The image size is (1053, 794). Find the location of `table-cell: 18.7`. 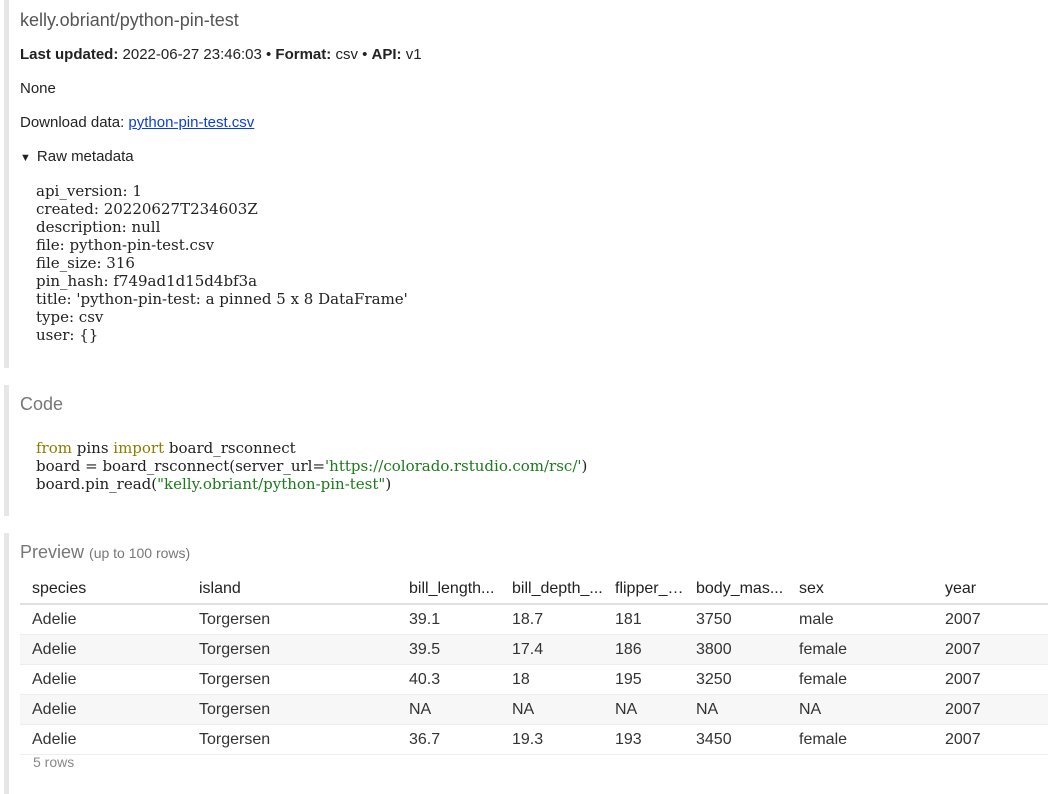

table-cell: 18.7 is located at coordinates (551, 619).